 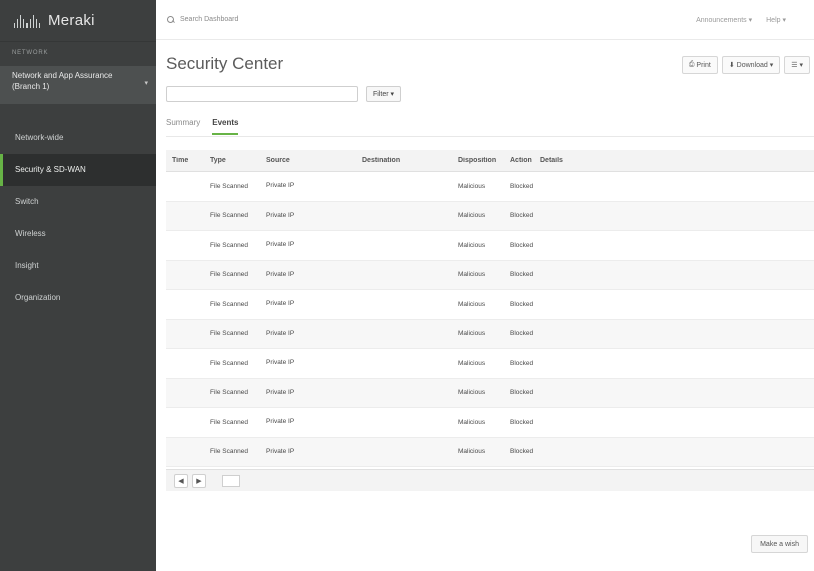 What do you see at coordinates (78, 138) in the screenshot?
I see `sidebar-item-network-wide: Network-wide` at bounding box center [78, 138].